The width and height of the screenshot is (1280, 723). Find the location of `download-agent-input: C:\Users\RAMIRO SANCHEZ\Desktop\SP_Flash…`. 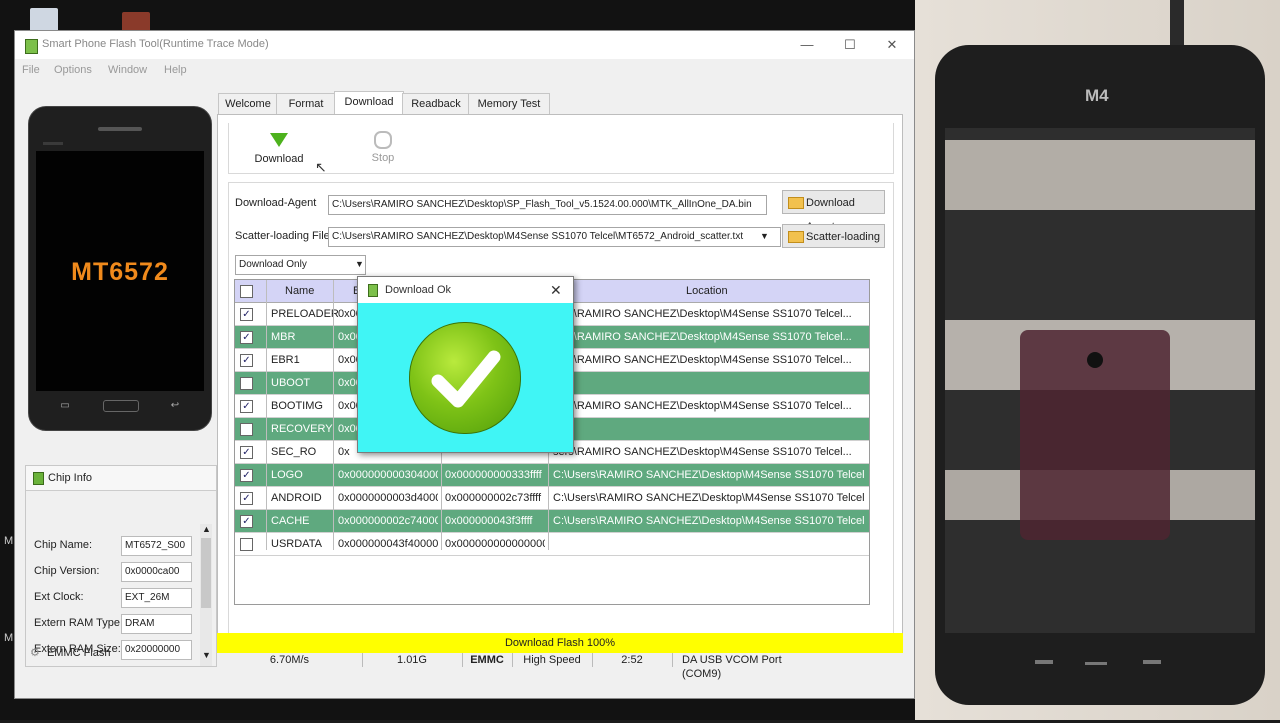

download-agent-input: C:\Users\RAMIRO SANCHEZ\Desktop\SP_Flash… is located at coordinates (547, 205).